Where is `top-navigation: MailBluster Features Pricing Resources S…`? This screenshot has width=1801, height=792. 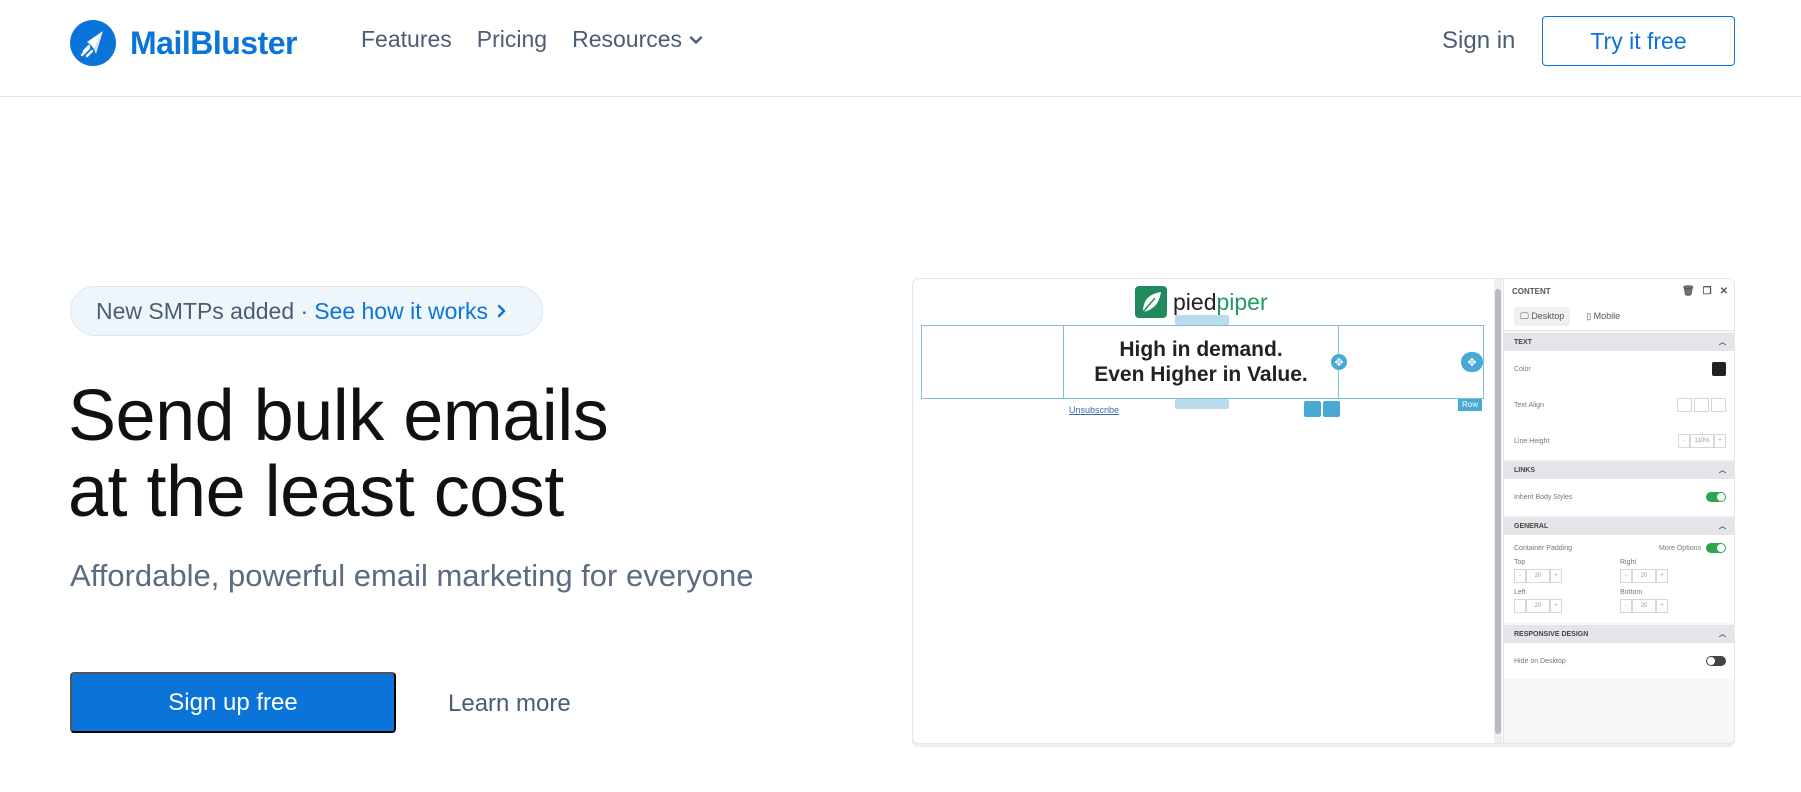 top-navigation: MailBluster Features Pricing Resources S… is located at coordinates (900, 48).